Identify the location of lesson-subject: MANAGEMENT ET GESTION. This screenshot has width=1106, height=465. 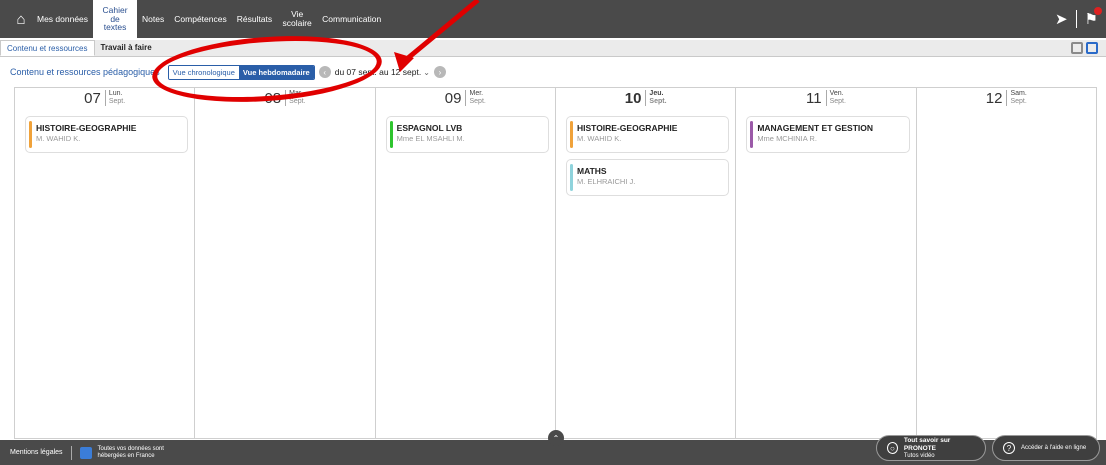
(815, 128).